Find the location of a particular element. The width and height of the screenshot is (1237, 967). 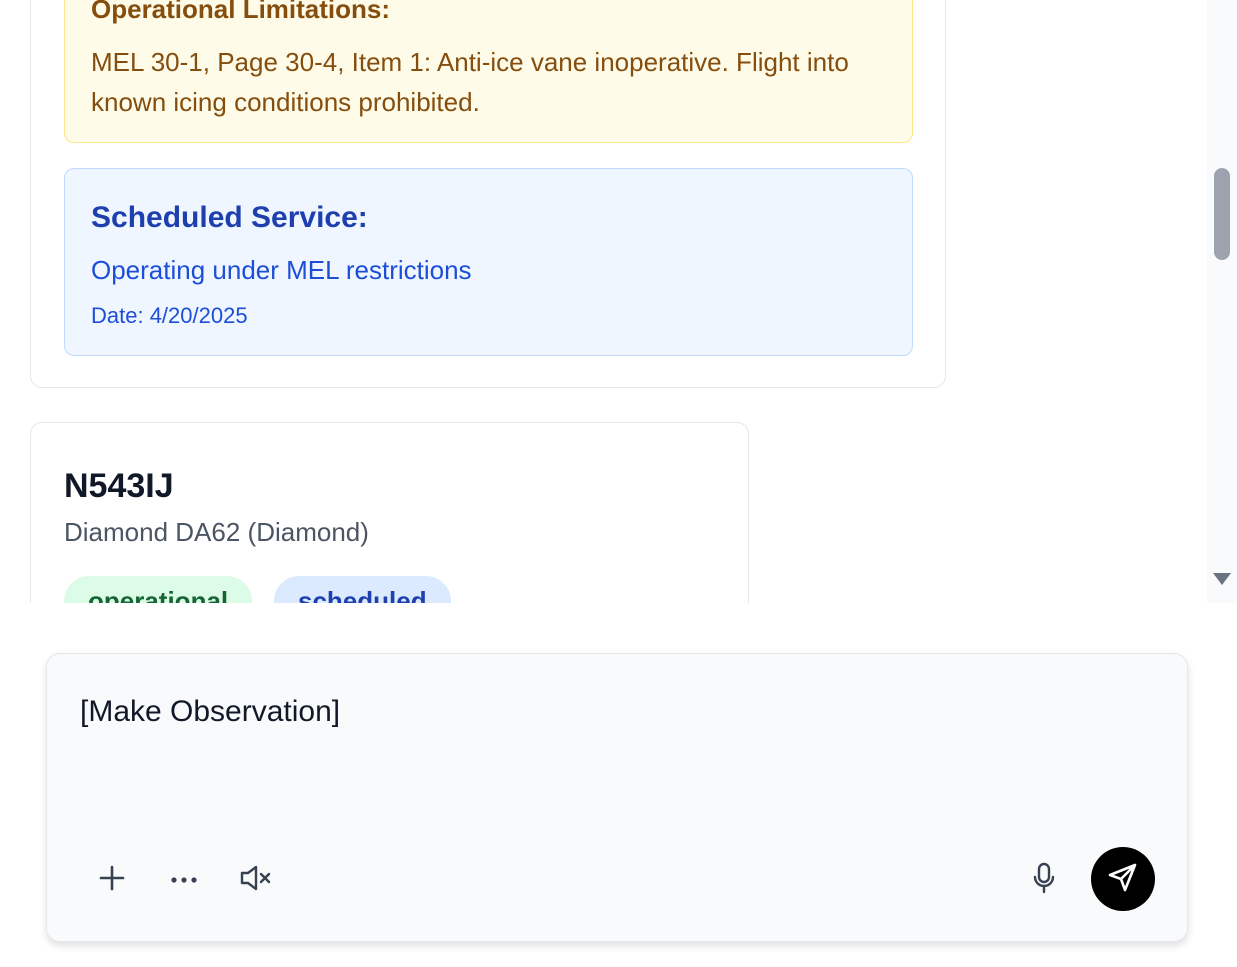

send-button is located at coordinates (1123, 879).